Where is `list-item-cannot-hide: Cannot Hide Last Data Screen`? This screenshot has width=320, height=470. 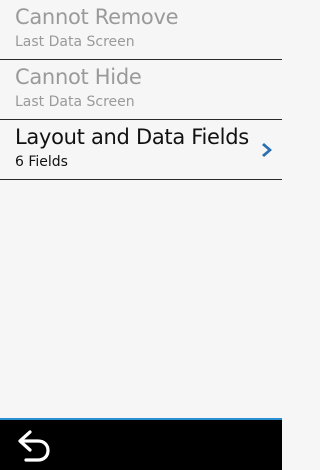 list-item-cannot-hide: Cannot Hide Last Data Screen is located at coordinates (141, 90).